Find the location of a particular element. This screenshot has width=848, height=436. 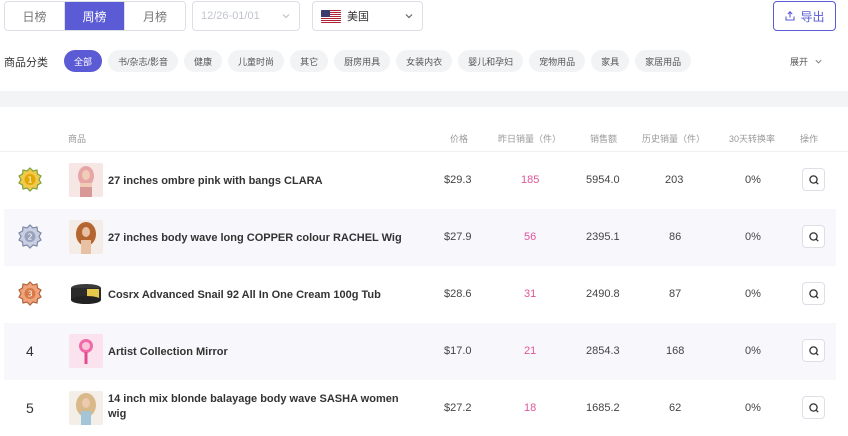

price: $29.3 is located at coordinates (458, 180).